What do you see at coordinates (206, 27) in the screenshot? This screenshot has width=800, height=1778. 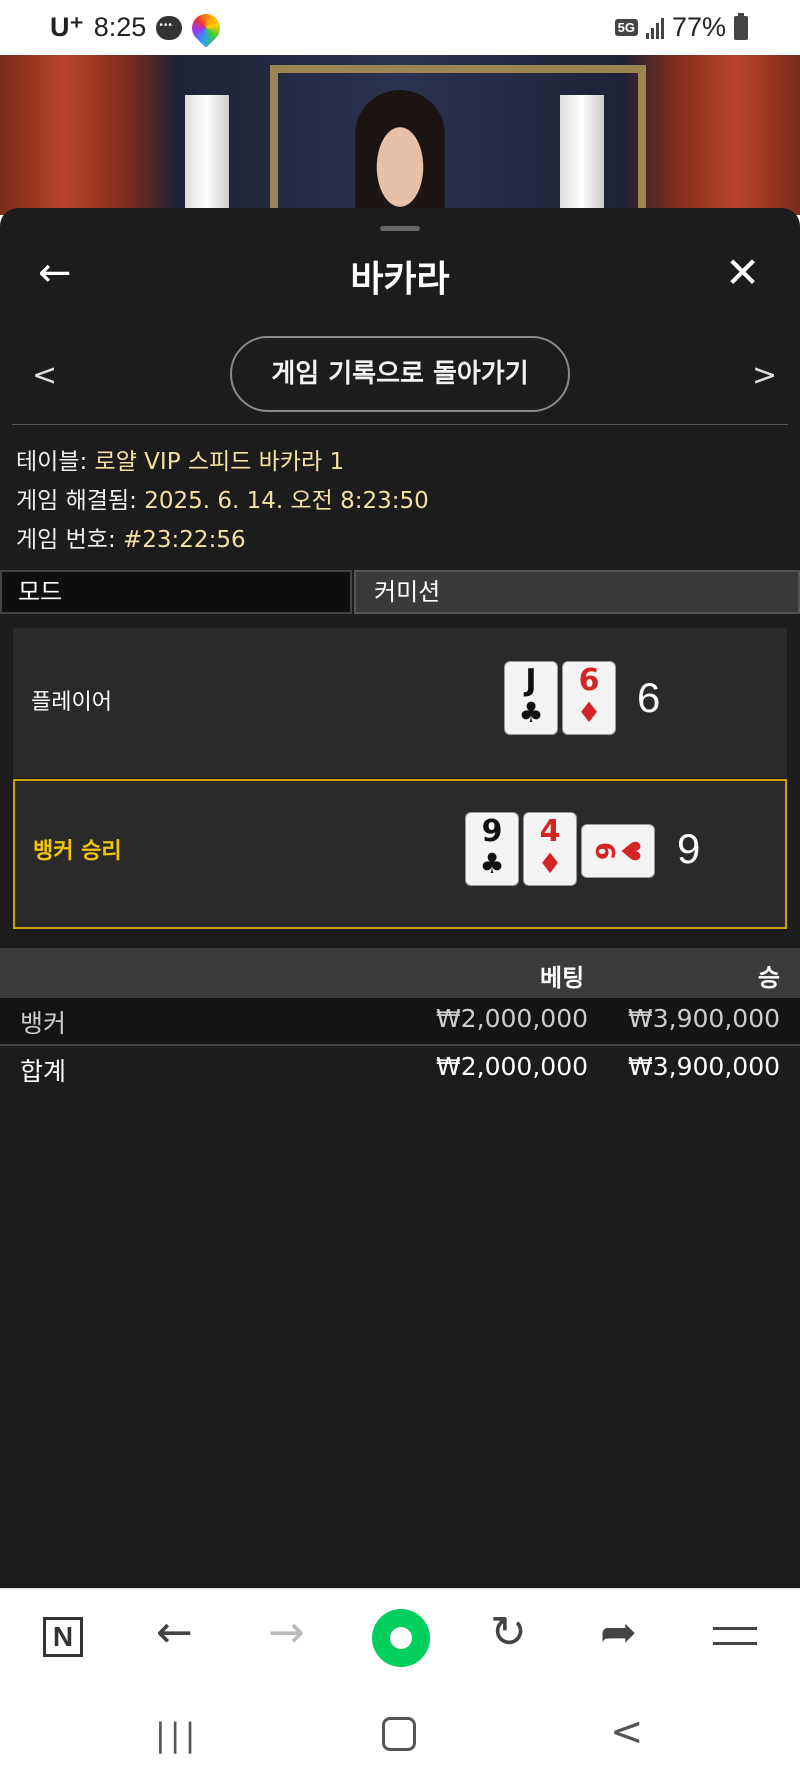 I see `location-pin-icon` at bounding box center [206, 27].